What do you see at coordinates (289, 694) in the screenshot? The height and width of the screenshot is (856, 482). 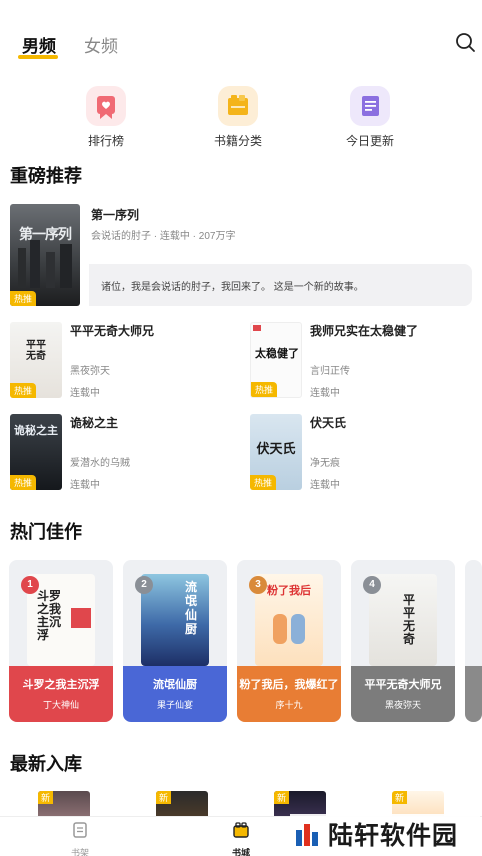 I see `card-band: 粉了我后，我爆红了 序十九` at bounding box center [289, 694].